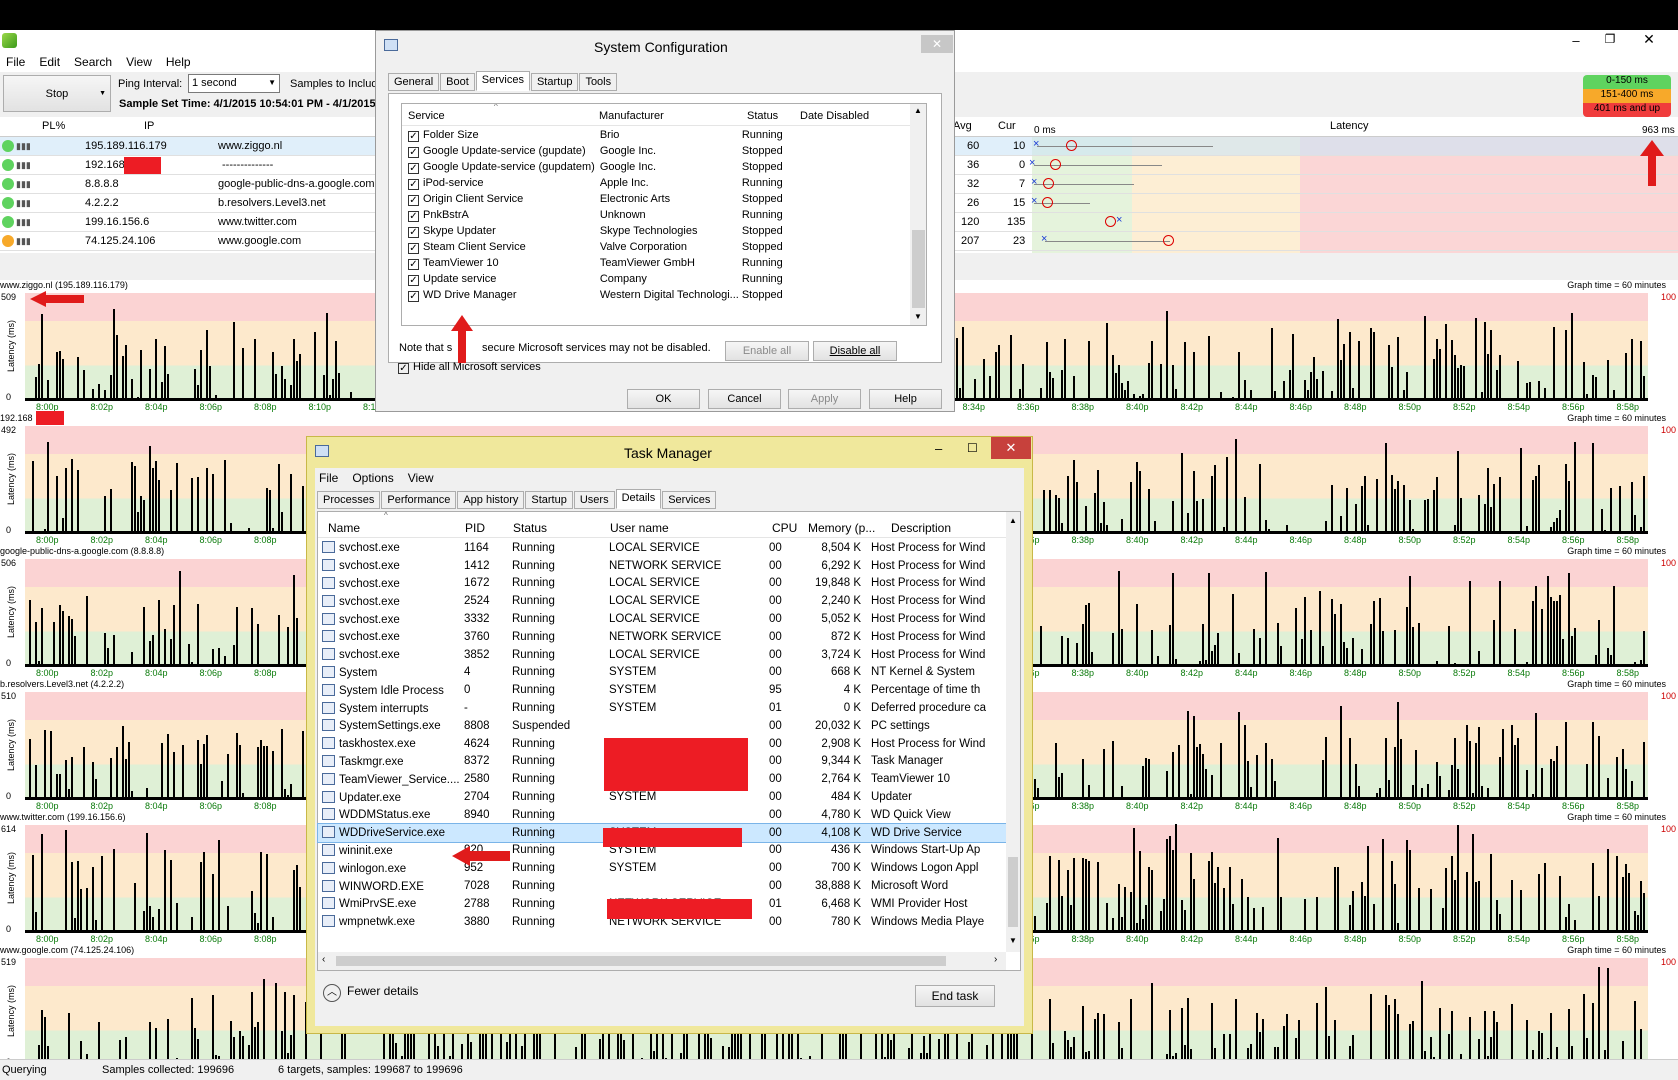 The image size is (1678, 1080). What do you see at coordinates (656, 215) in the screenshot?
I see `service-row: ✓ PnkBstrA Unknown Running` at bounding box center [656, 215].